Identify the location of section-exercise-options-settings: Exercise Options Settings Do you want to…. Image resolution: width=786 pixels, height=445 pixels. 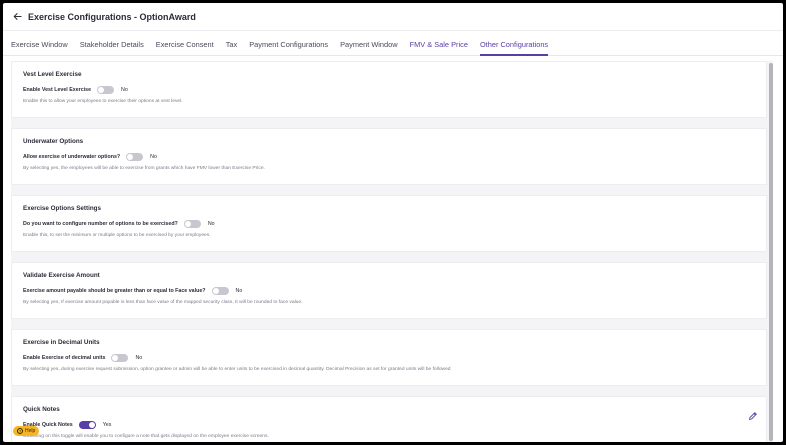
(389, 223).